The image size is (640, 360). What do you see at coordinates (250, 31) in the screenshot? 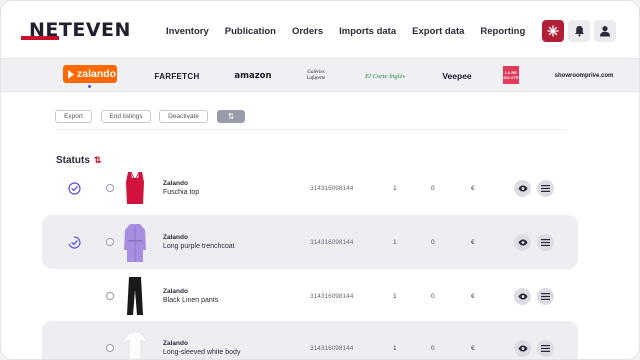
I see `nav-publication: Publication` at bounding box center [250, 31].